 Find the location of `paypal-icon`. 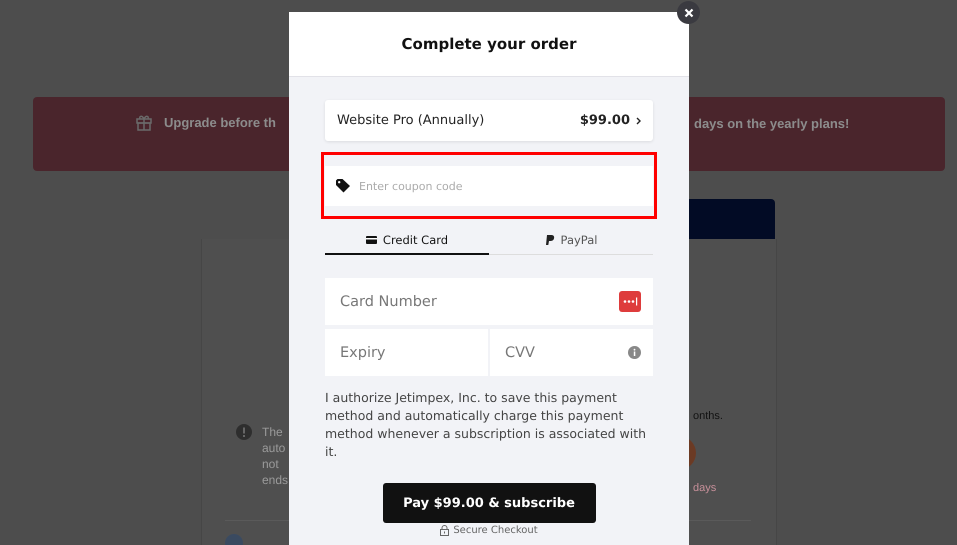

paypal-icon is located at coordinates (549, 240).